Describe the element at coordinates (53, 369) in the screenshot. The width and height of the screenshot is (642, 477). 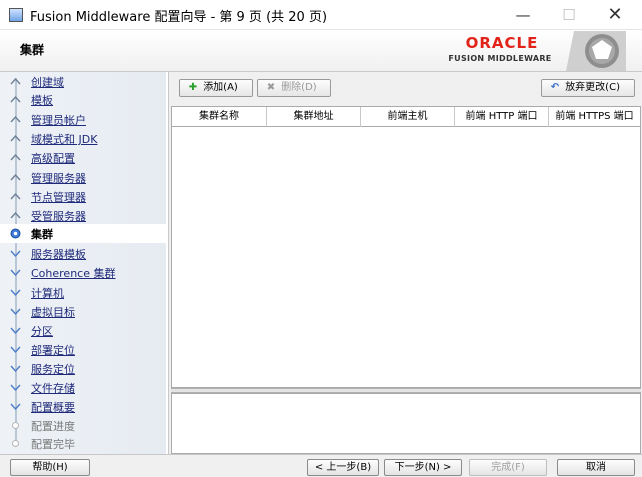
I see `nav-step-label: 服务定位` at that location.